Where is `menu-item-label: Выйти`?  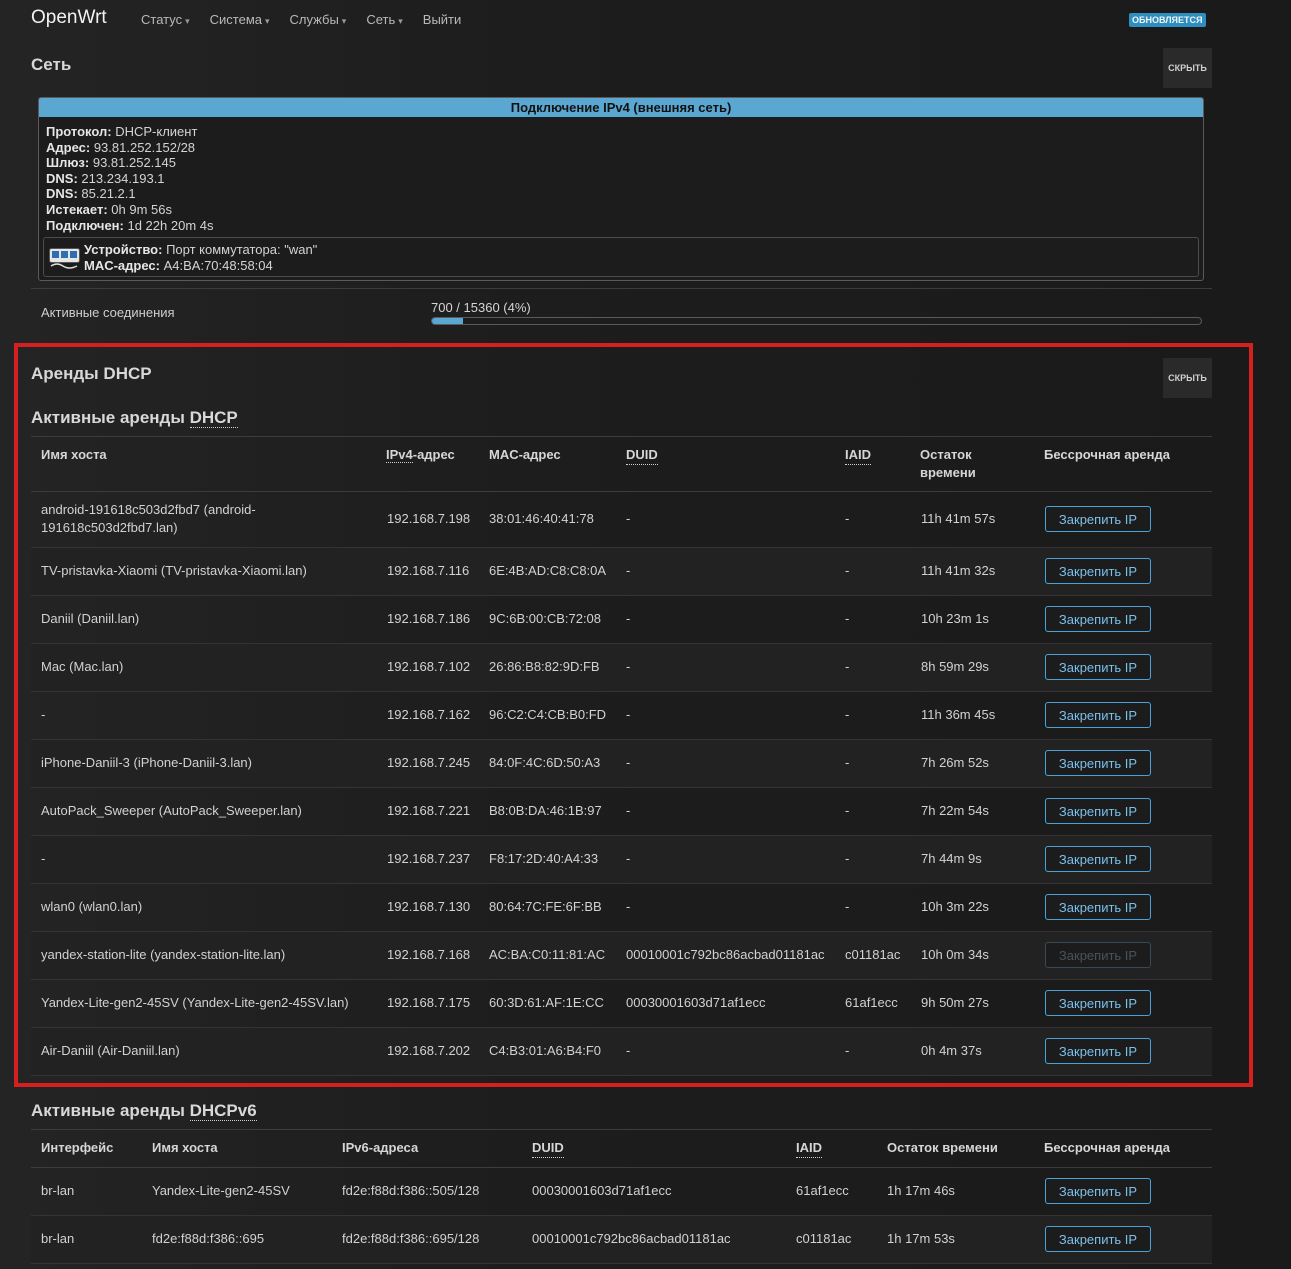 menu-item-label: Выйти is located at coordinates (442, 19).